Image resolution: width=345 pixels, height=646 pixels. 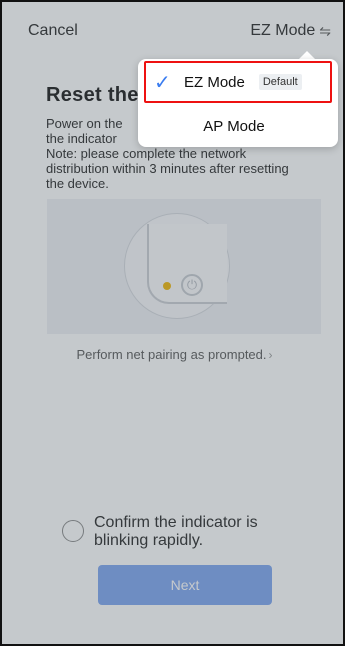 I want to click on mode-dropdown-menu: ✓ EZ Mode Default AP Mode, so click(x=238, y=103).